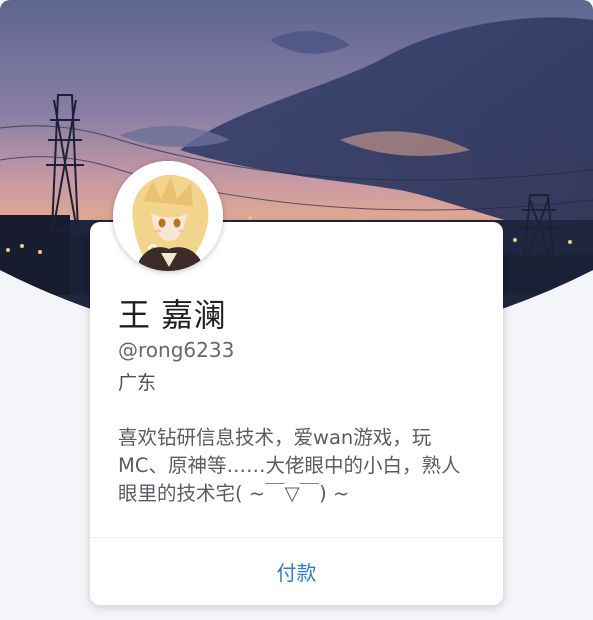 The width and height of the screenshot is (593, 620). What do you see at coordinates (172, 315) in the screenshot?
I see `profile-name: 王 嘉澜` at bounding box center [172, 315].